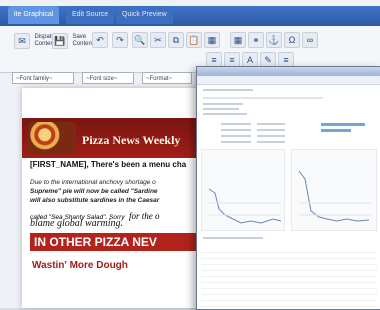 This screenshot has height=310, width=380. I want to click on pizza-image, so click(52, 138).